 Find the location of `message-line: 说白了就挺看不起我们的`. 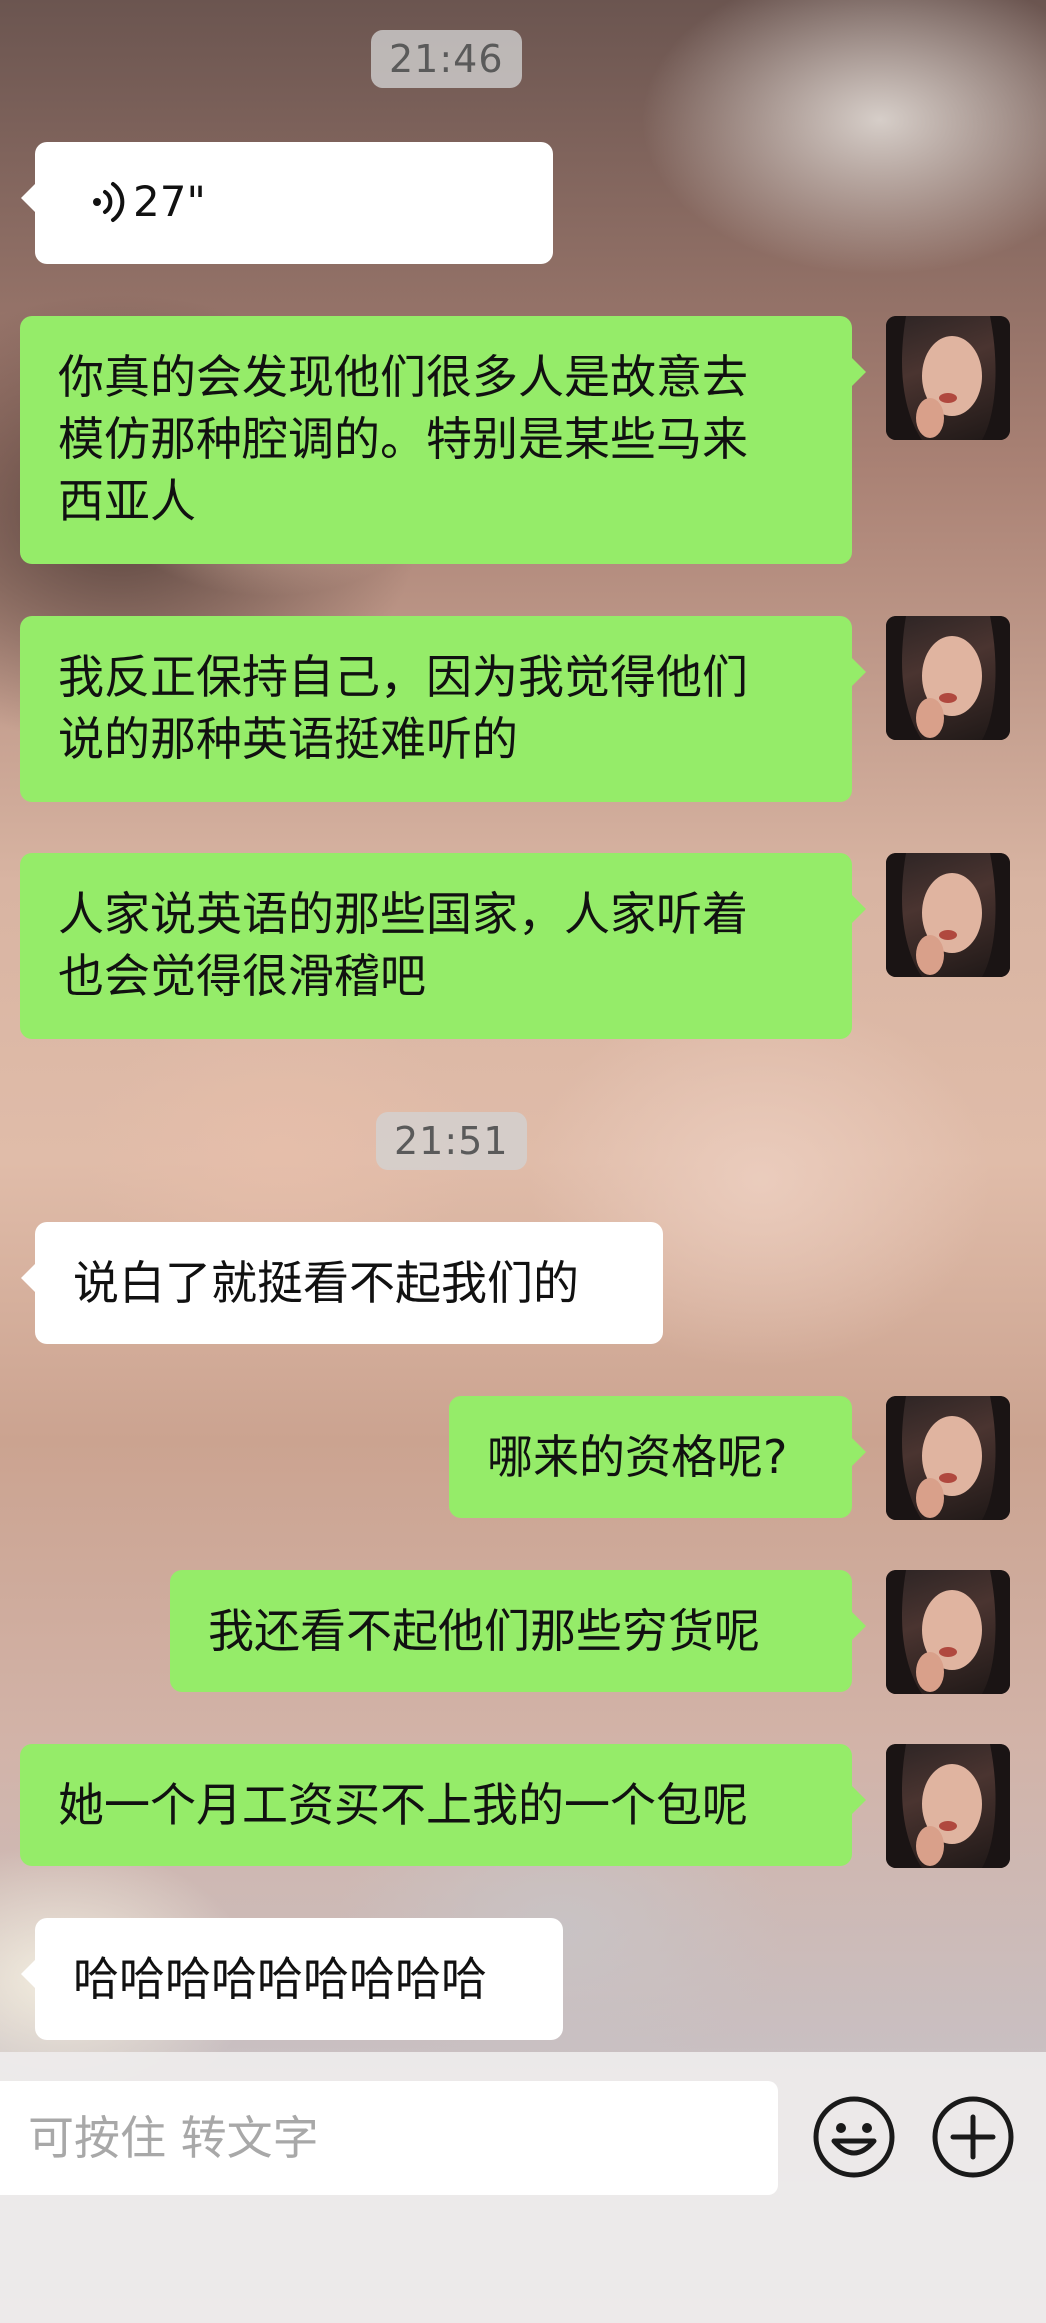

message-line: 说白了就挺看不起我们的 is located at coordinates (326, 1283).